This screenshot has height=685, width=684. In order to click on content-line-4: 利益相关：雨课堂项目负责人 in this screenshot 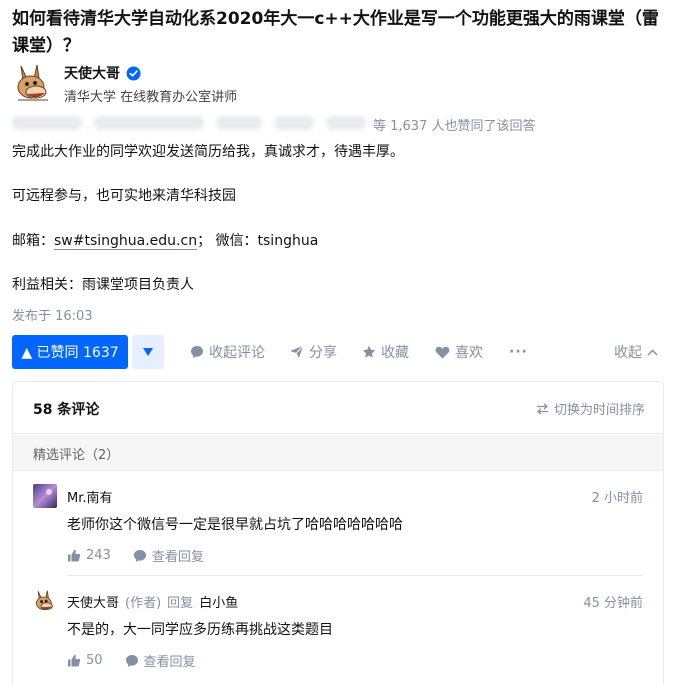, I will do `click(103, 285)`.